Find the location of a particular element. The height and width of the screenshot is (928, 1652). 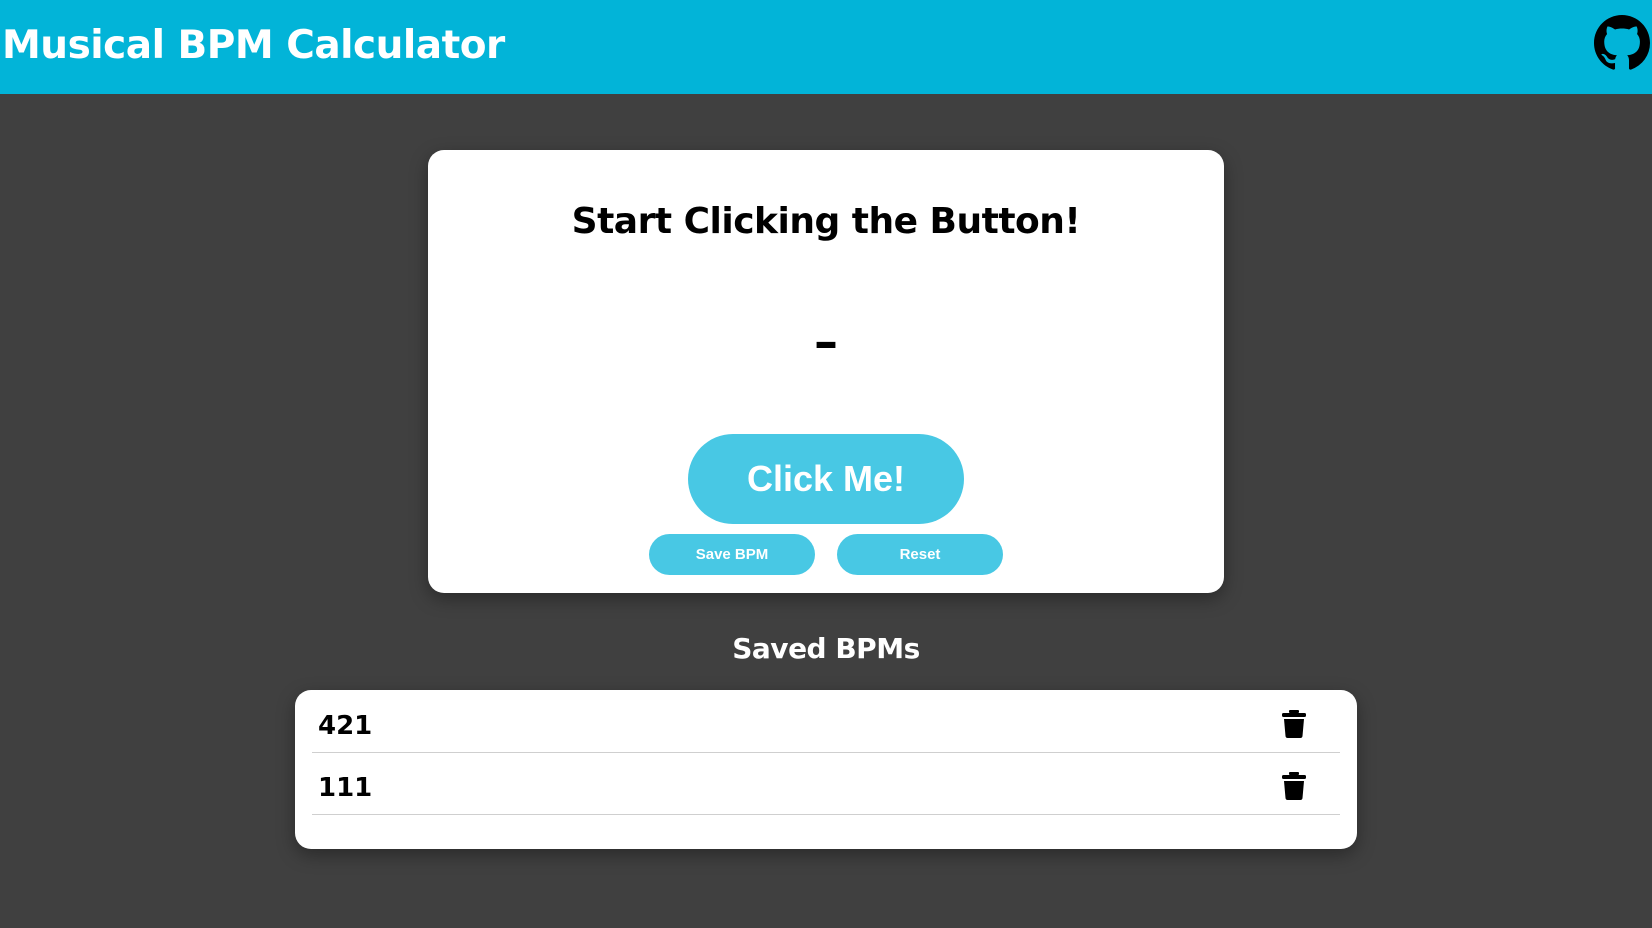

github-icon is located at coordinates (1622, 43).